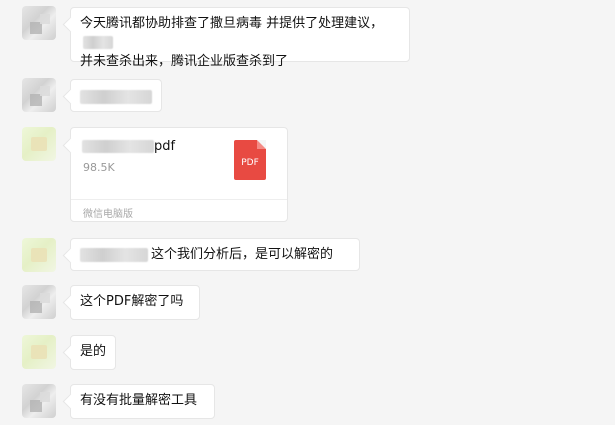 The image size is (615, 425). I want to click on message-text: 是的, so click(93, 351).